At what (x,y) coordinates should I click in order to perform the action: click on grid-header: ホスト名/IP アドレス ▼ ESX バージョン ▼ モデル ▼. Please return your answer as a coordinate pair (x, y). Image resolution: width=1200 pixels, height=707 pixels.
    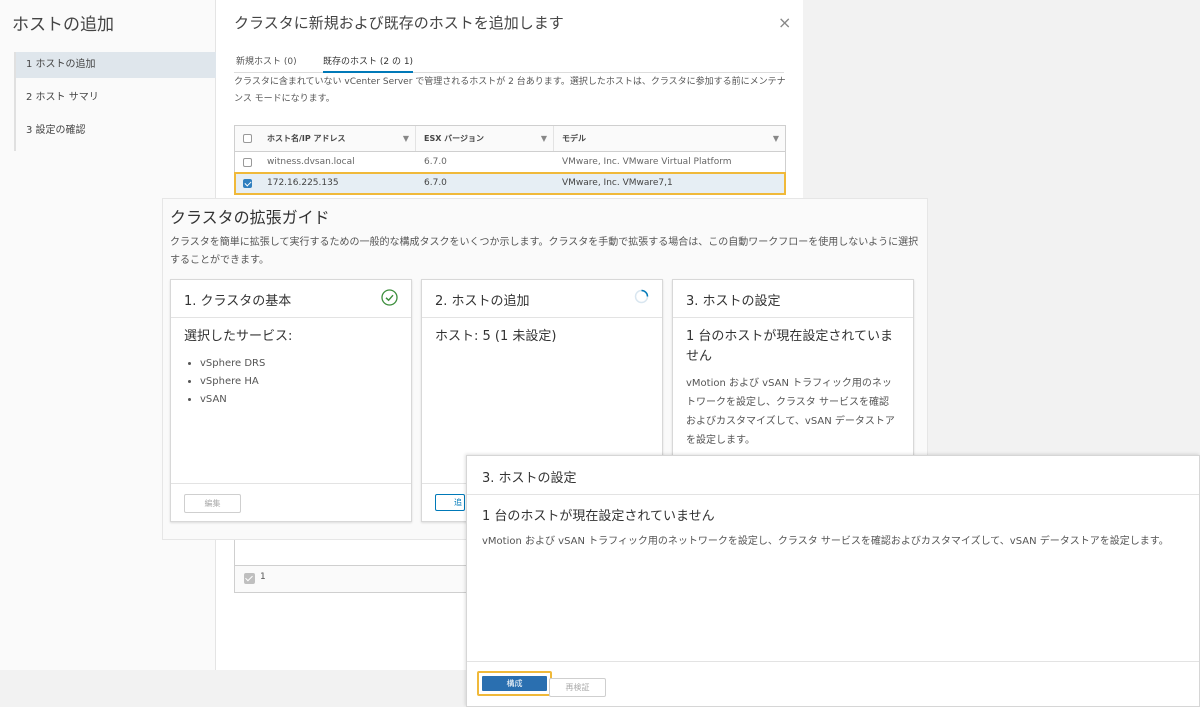
    Looking at the image, I should click on (510, 139).